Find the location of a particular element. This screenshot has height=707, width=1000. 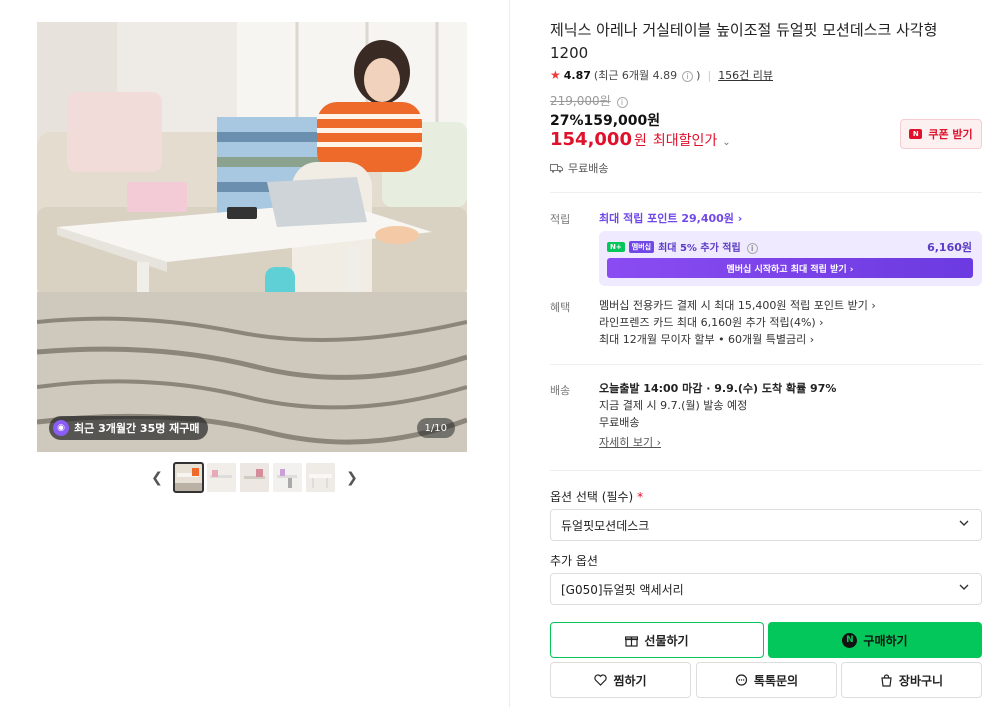

heart-icon is located at coordinates (601, 680).